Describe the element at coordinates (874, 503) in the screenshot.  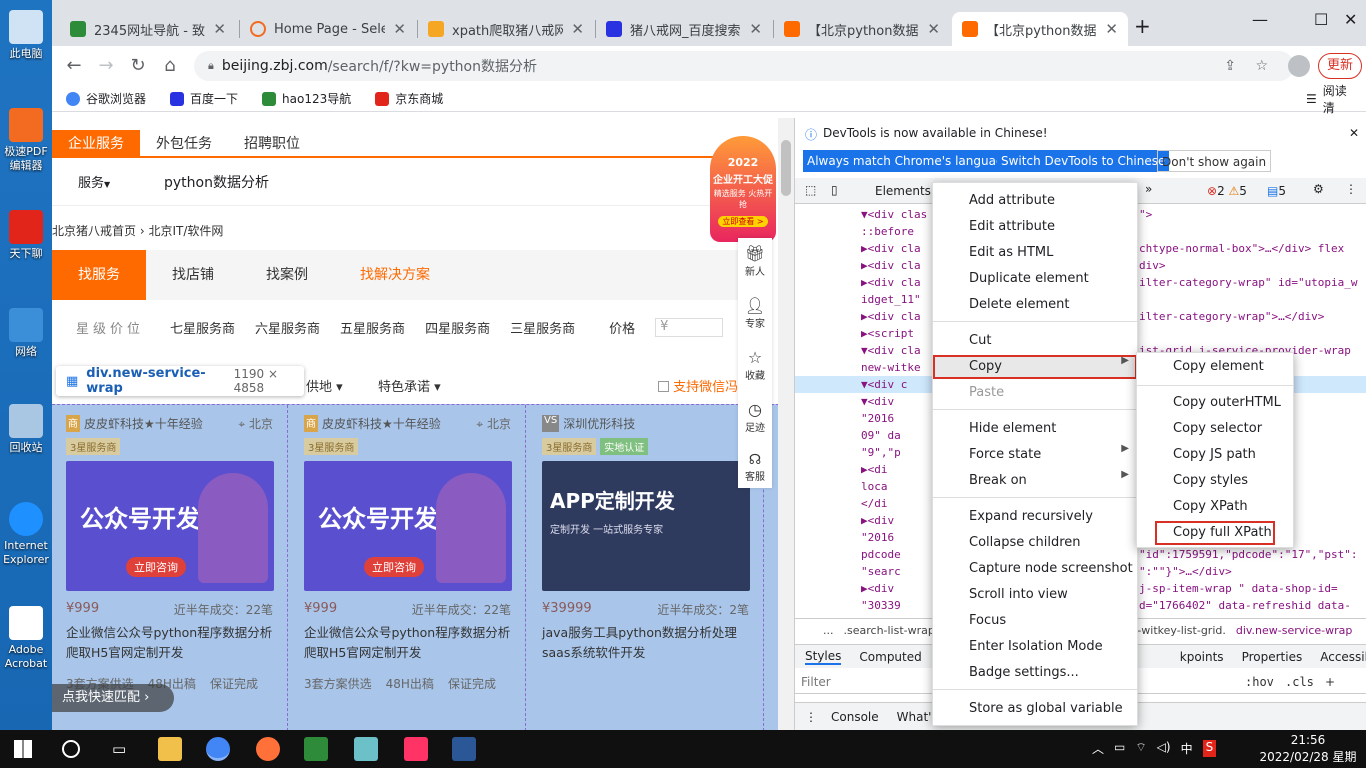
I see `dom-node-line: </di` at that location.